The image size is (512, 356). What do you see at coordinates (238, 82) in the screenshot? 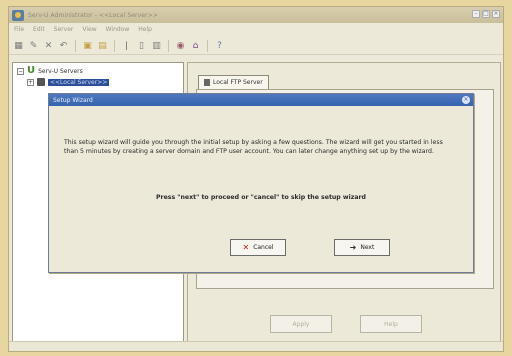
I see `tab-label: Local FTP Server` at bounding box center [238, 82].